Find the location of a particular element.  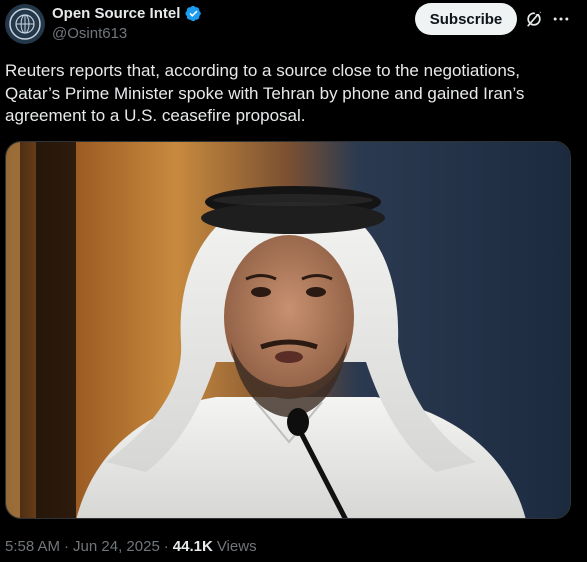

verified-badge-icon is located at coordinates (193, 13).